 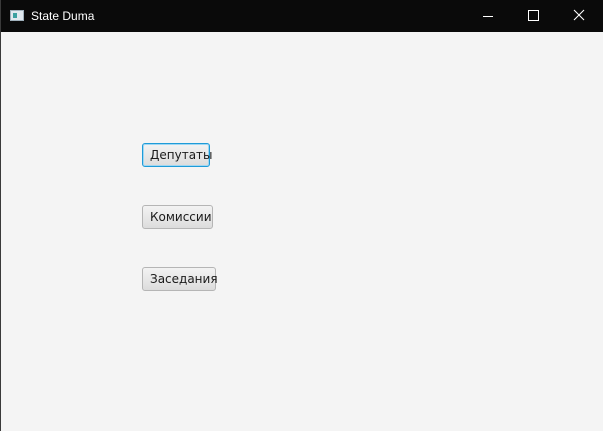 What do you see at coordinates (302, 16) in the screenshot?
I see `title-bar: State Duma` at bounding box center [302, 16].